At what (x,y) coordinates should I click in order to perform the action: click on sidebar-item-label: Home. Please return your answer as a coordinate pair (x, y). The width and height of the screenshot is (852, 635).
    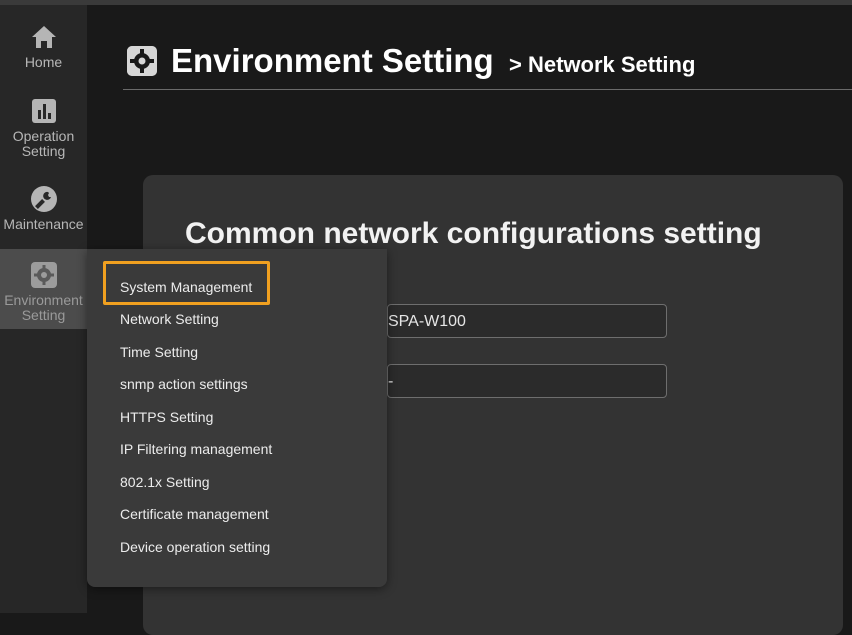
    Looking at the image, I should click on (43, 62).